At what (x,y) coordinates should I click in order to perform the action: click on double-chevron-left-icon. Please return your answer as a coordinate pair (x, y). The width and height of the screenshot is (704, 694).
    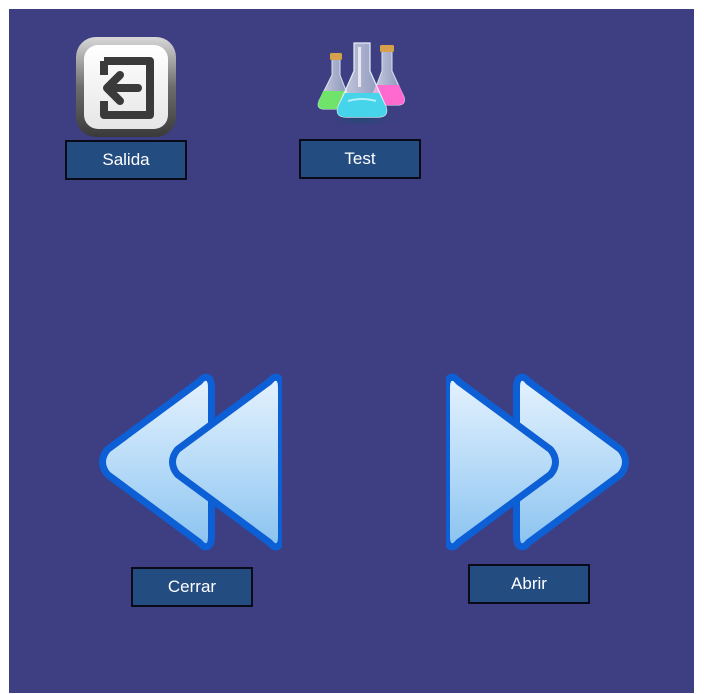
    Looking at the image, I should click on (190, 462).